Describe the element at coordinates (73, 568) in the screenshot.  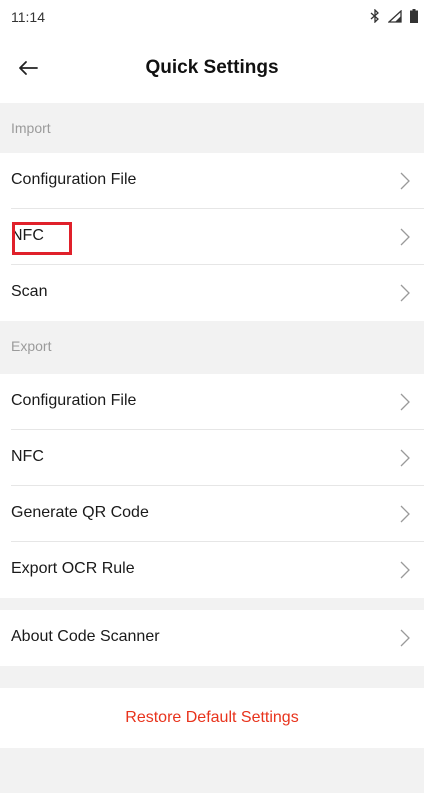
I see `row-label: Export OCR Rule` at that location.